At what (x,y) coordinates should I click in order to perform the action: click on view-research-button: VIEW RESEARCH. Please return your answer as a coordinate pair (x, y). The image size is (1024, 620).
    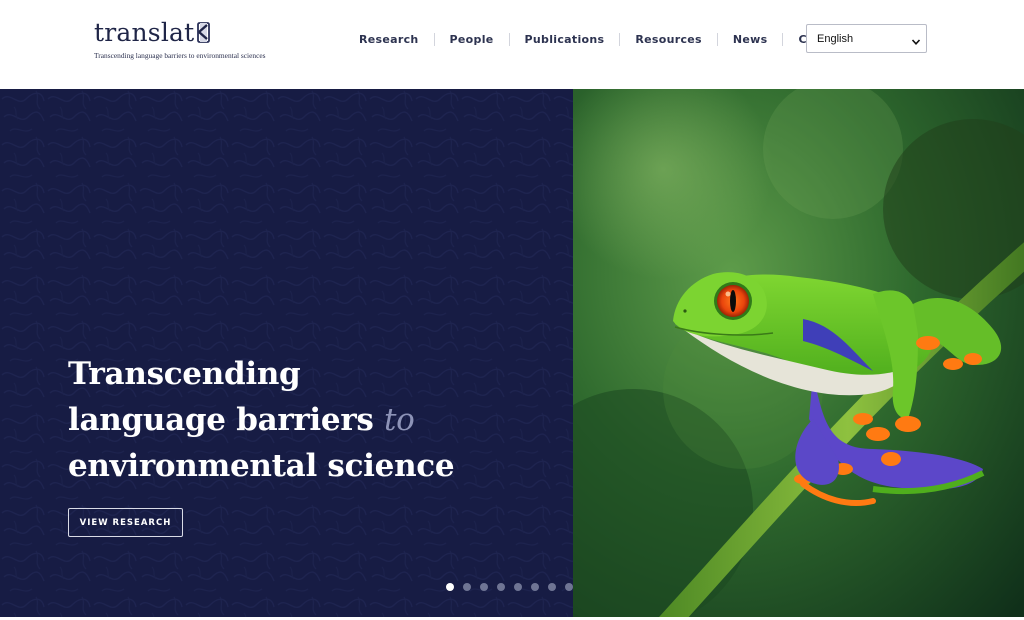
    Looking at the image, I should click on (125, 522).